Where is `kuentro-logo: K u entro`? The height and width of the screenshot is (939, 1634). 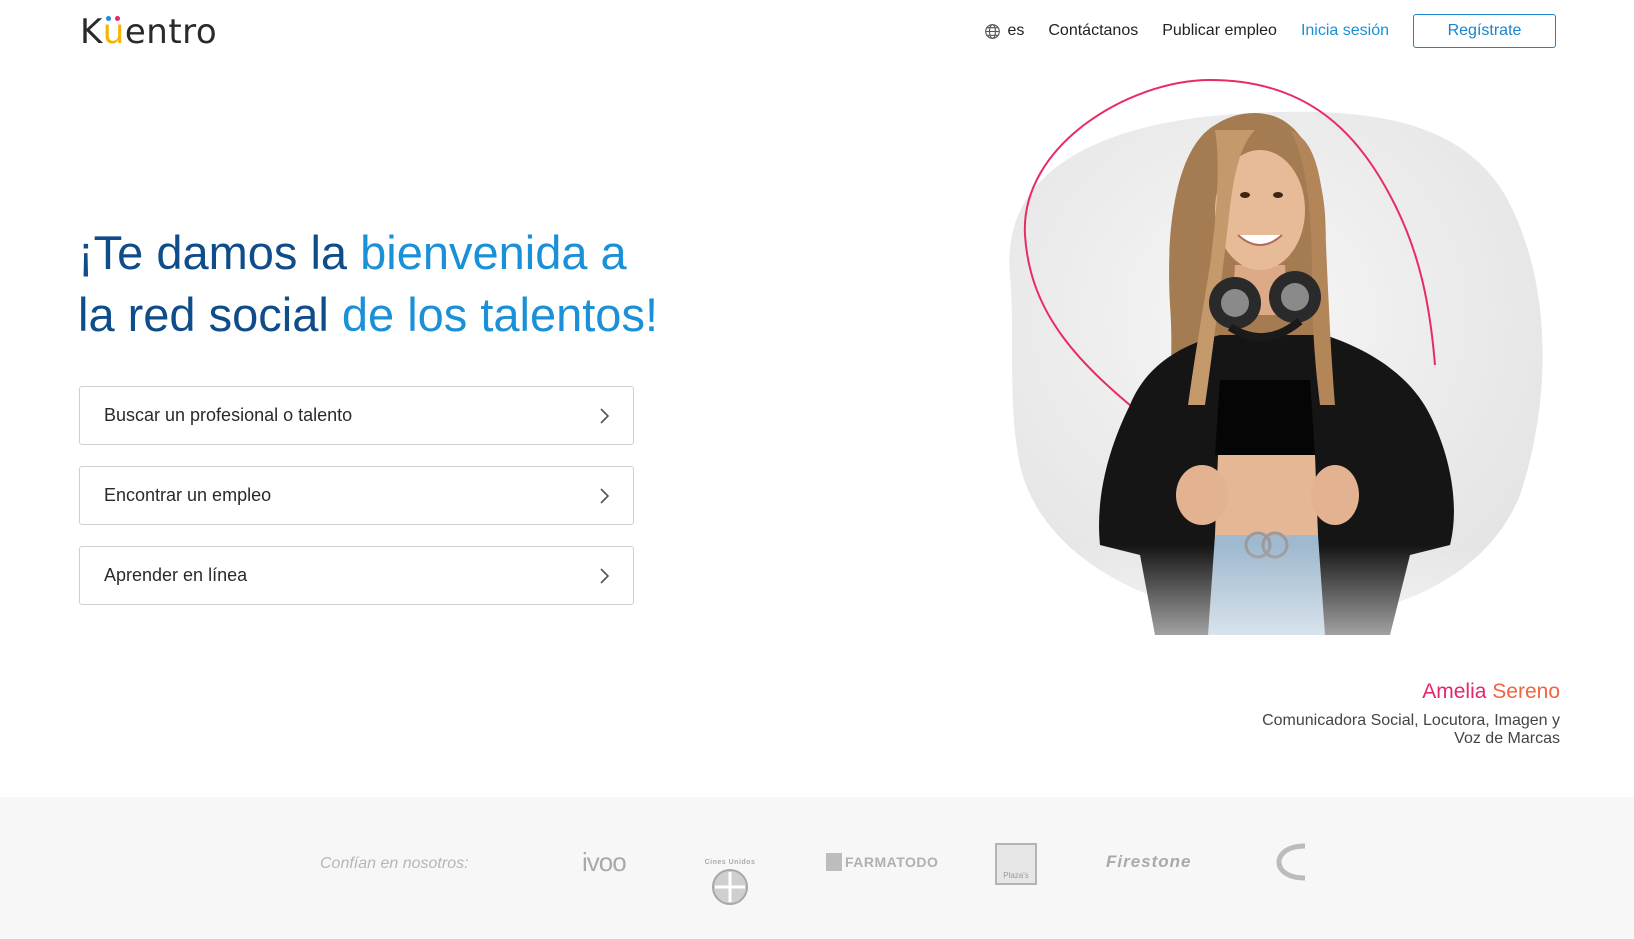
kuentro-logo: K u entro is located at coordinates (148, 32).